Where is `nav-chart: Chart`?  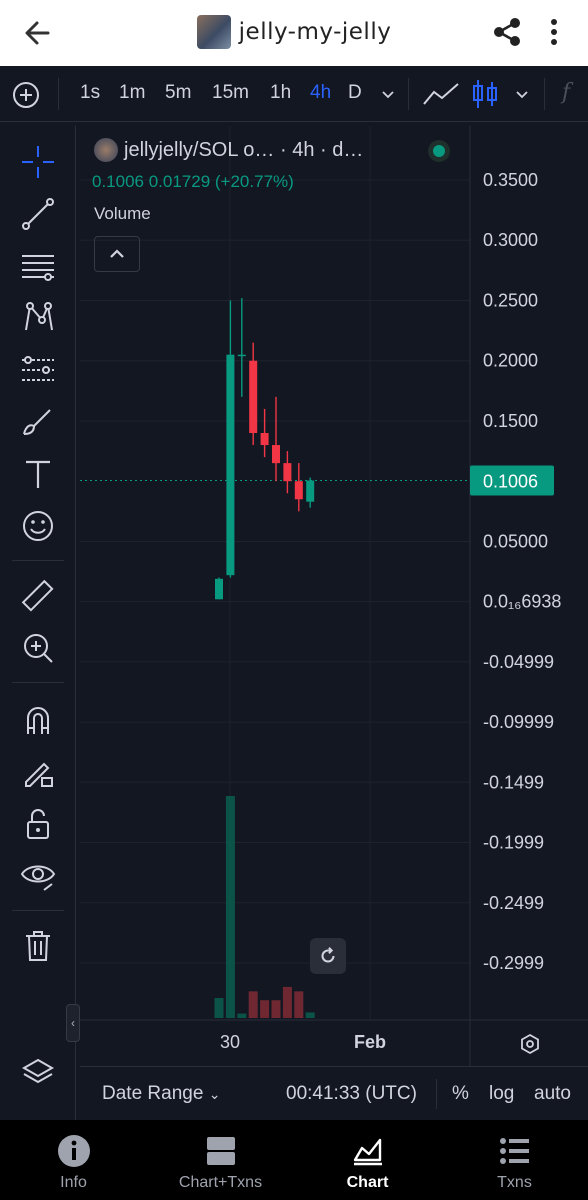 nav-chart: Chart is located at coordinates (367, 1160).